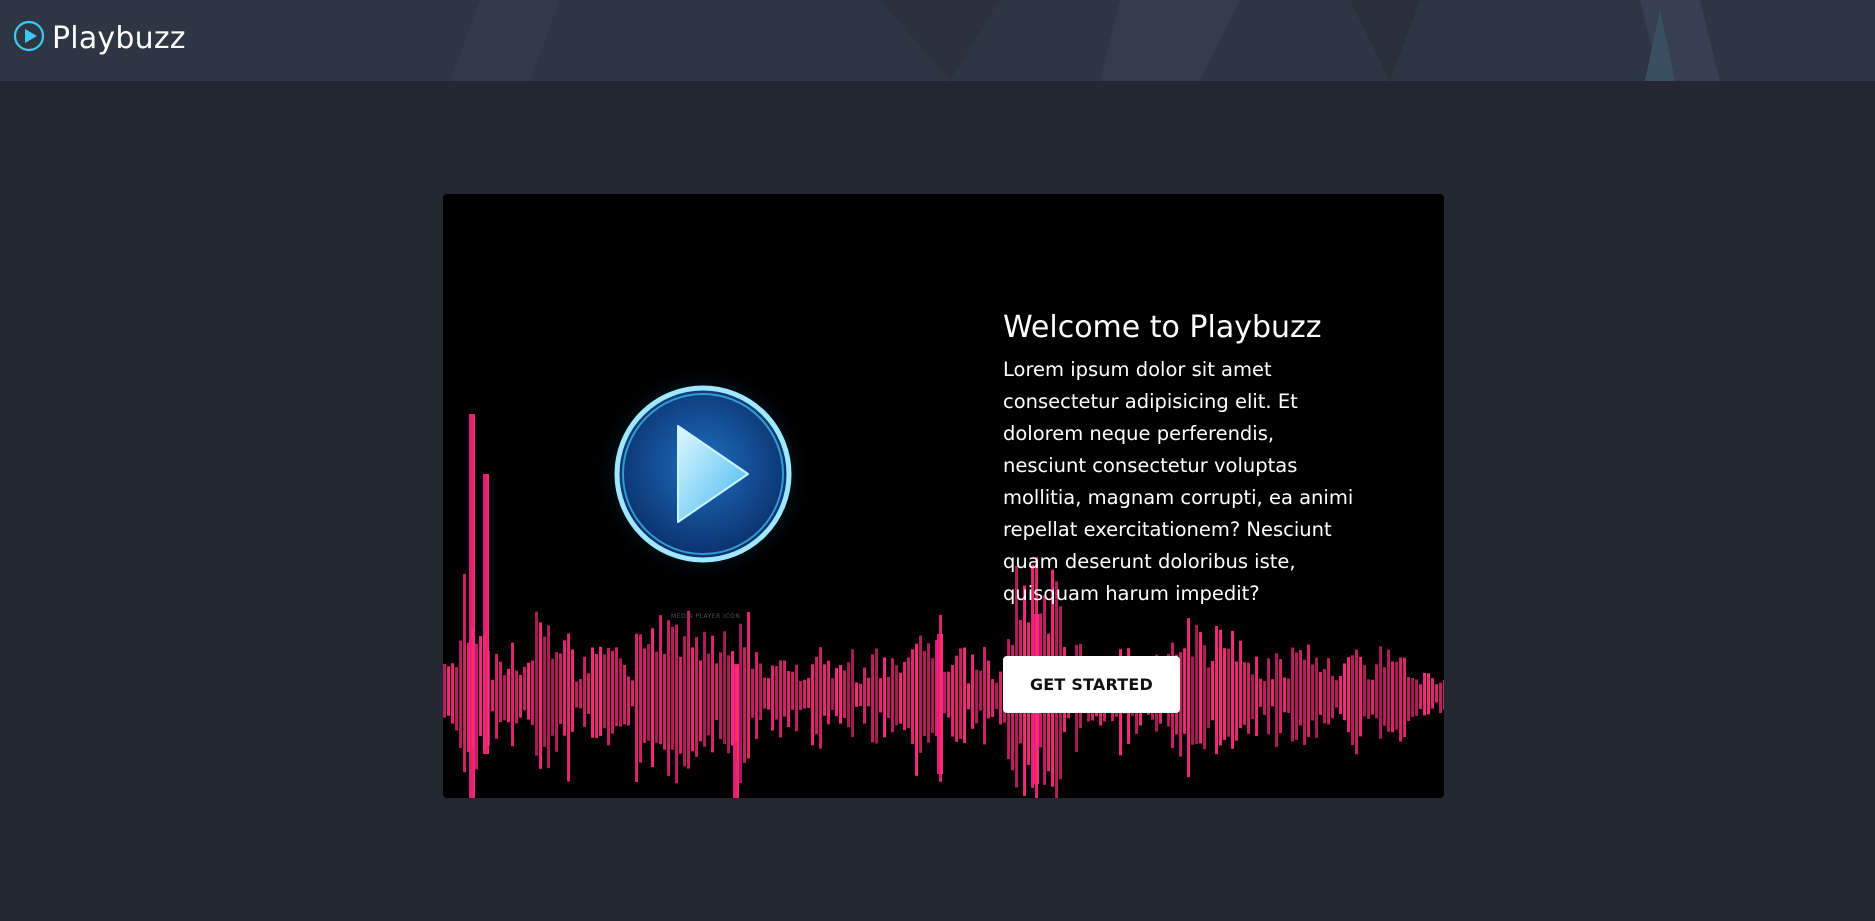 This screenshot has height=921, width=1875. I want to click on top-navbar: Playbuzz, so click(937, 40).